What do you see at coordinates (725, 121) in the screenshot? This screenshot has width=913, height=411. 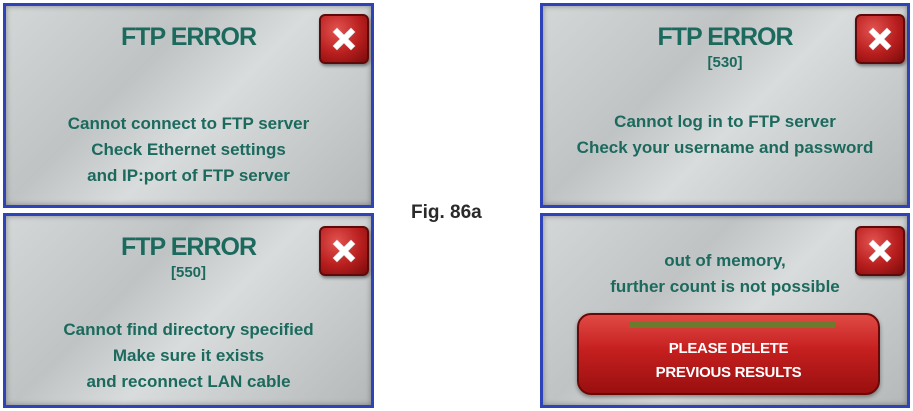 I see `message-line: Cannot log in to FTP server` at bounding box center [725, 121].